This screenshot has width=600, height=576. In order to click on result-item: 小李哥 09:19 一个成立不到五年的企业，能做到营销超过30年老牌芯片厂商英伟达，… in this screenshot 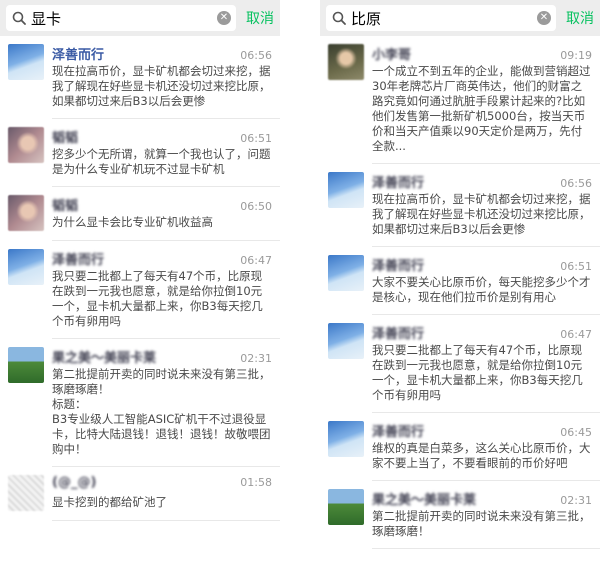, I will do `click(460, 100)`.